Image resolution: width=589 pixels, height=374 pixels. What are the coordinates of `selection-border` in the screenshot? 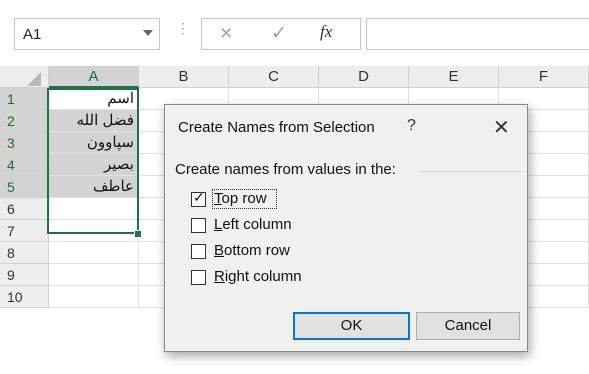 It's located at (93, 161).